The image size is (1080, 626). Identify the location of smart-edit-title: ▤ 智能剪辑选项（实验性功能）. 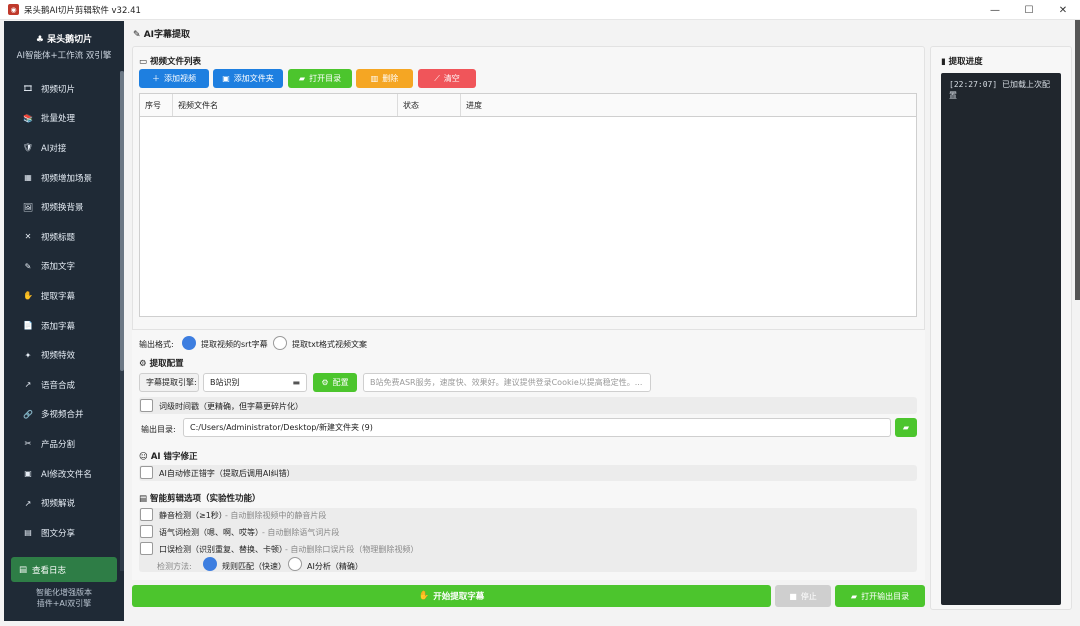
(200, 499).